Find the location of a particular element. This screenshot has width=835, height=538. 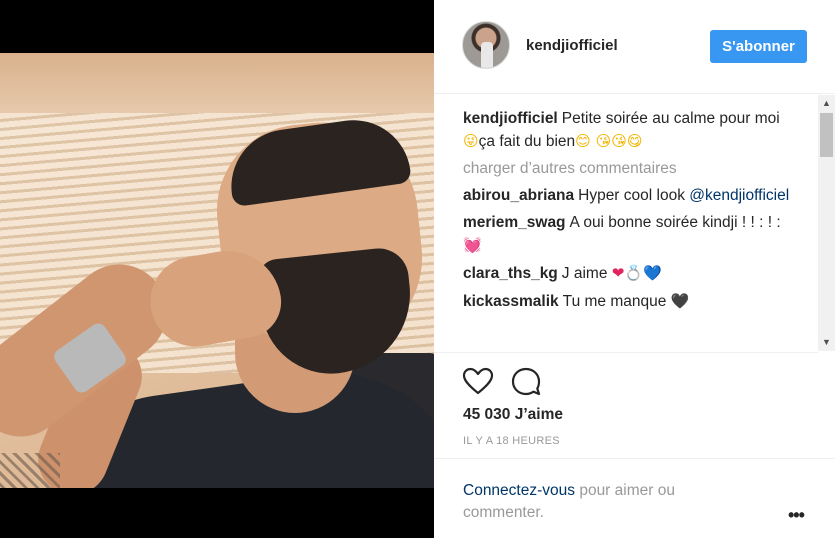

follow-button: S'abonner is located at coordinates (758, 46).